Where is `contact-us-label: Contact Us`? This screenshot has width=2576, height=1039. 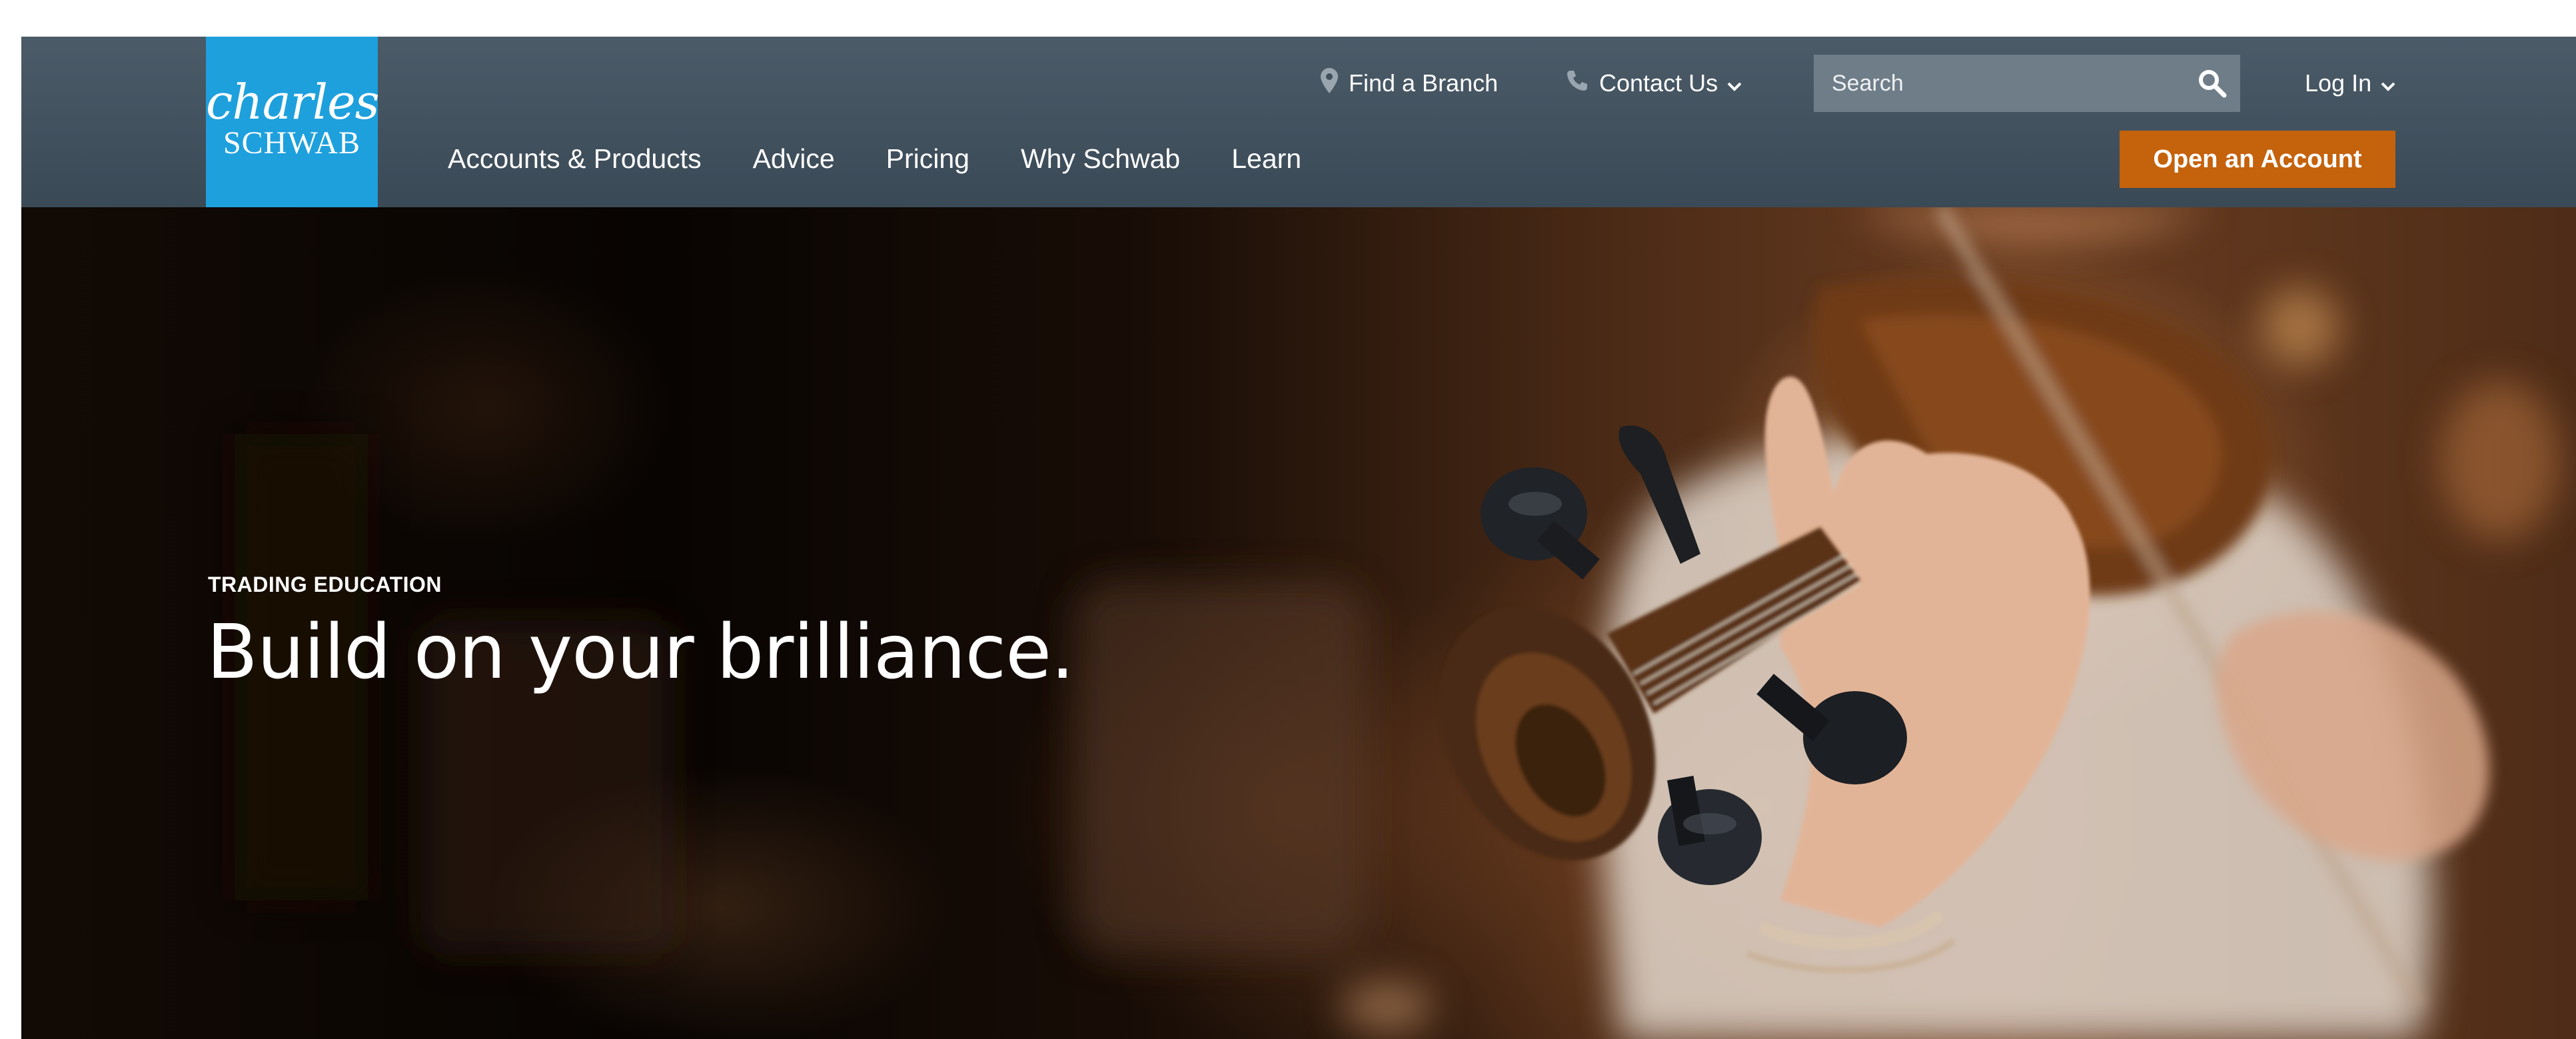
contact-us-label: Contact Us is located at coordinates (1659, 83).